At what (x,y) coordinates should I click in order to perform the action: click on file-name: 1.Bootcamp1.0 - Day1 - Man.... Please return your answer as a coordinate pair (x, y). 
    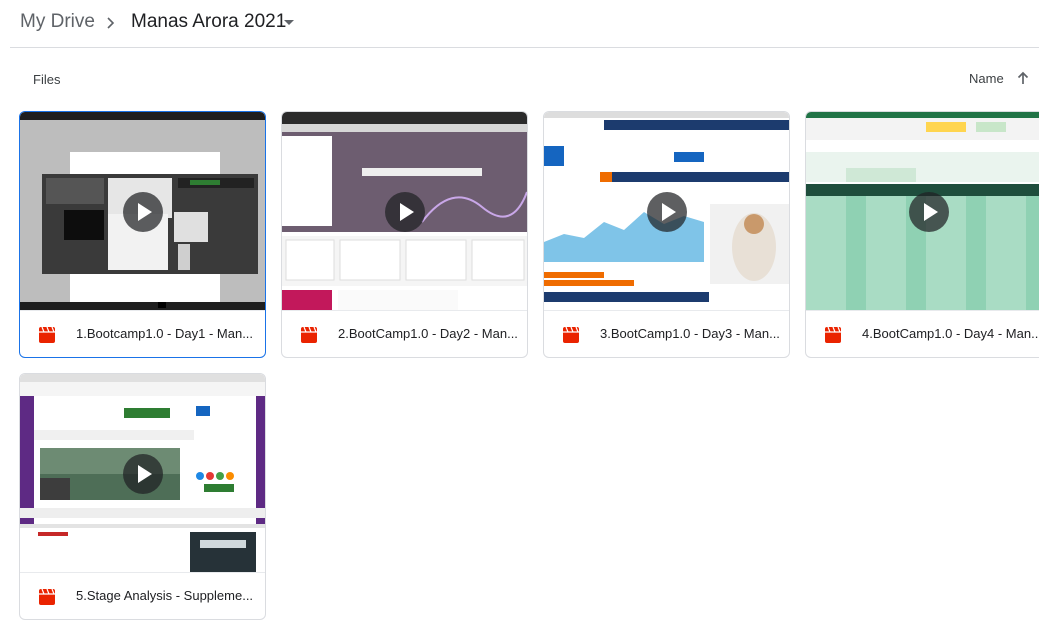
    Looking at the image, I should click on (165, 333).